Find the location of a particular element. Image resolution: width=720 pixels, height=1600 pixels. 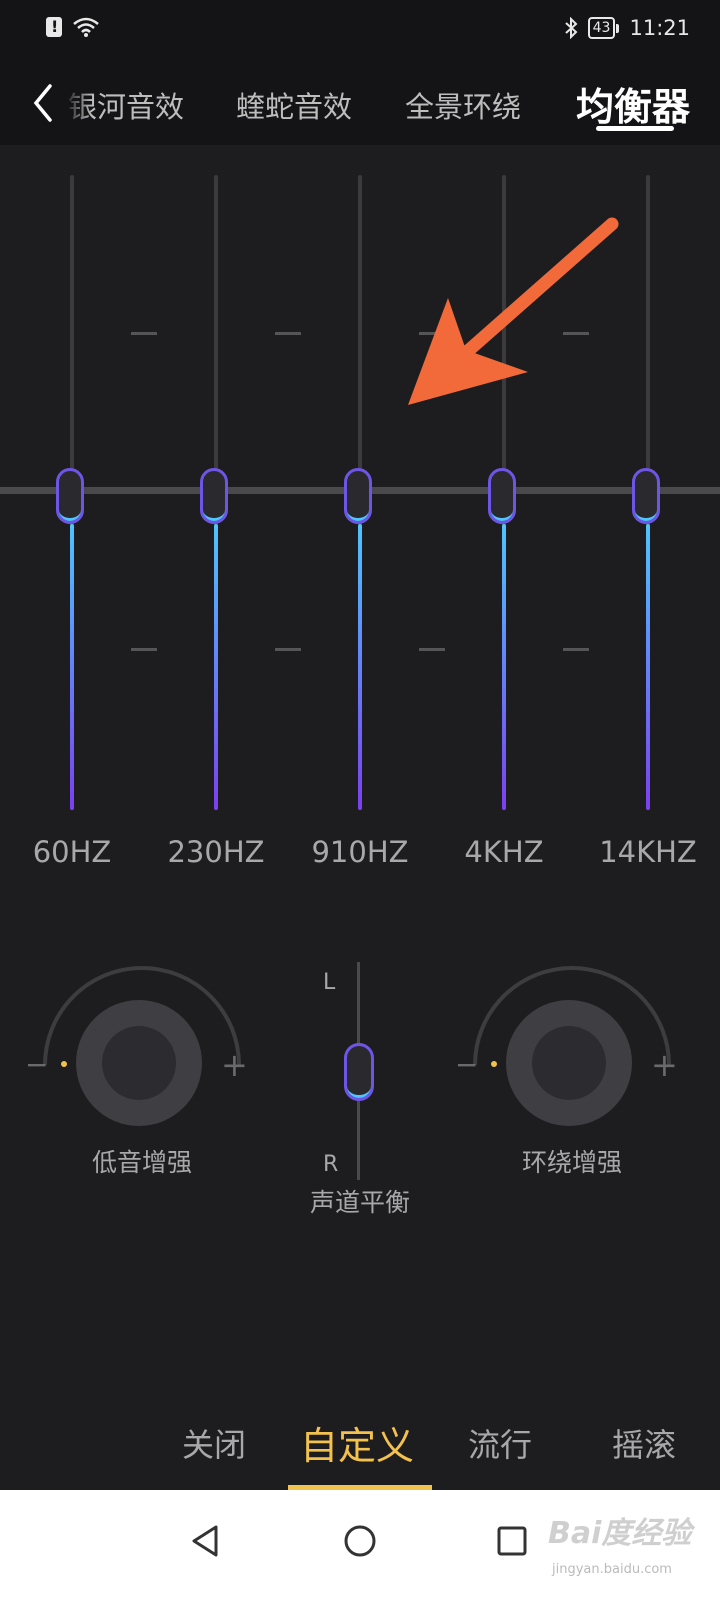

nav-back-icon is located at coordinates (206, 1541).